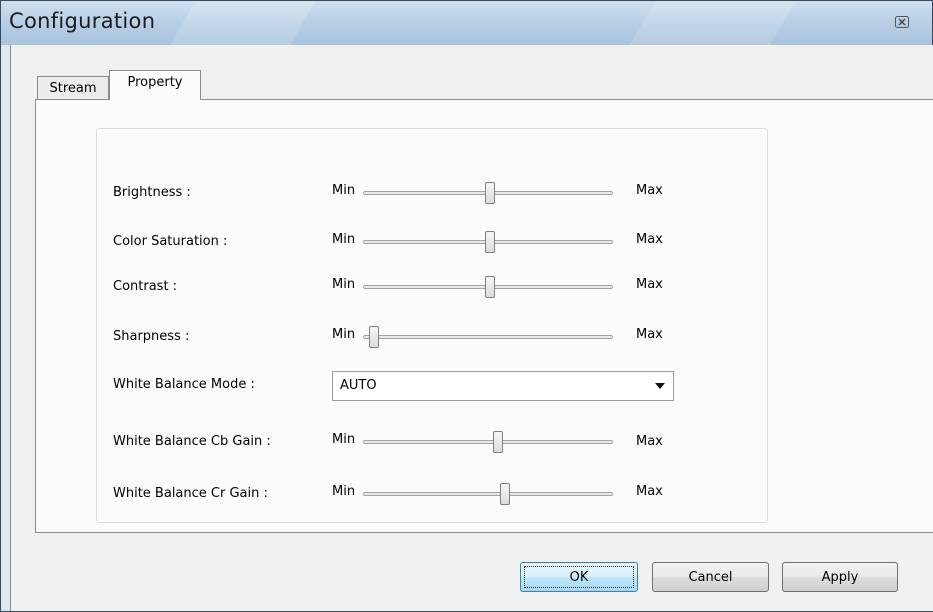 This screenshot has height=612, width=933. Describe the element at coordinates (488, 442) in the screenshot. I see `wb-cb-gain-slider` at that location.